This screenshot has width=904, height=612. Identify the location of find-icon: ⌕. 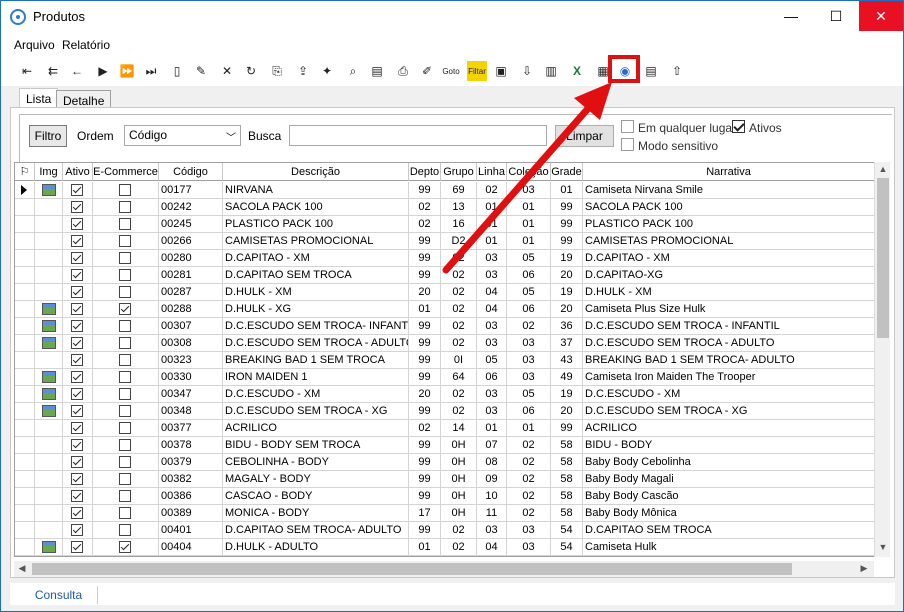
(353, 71).